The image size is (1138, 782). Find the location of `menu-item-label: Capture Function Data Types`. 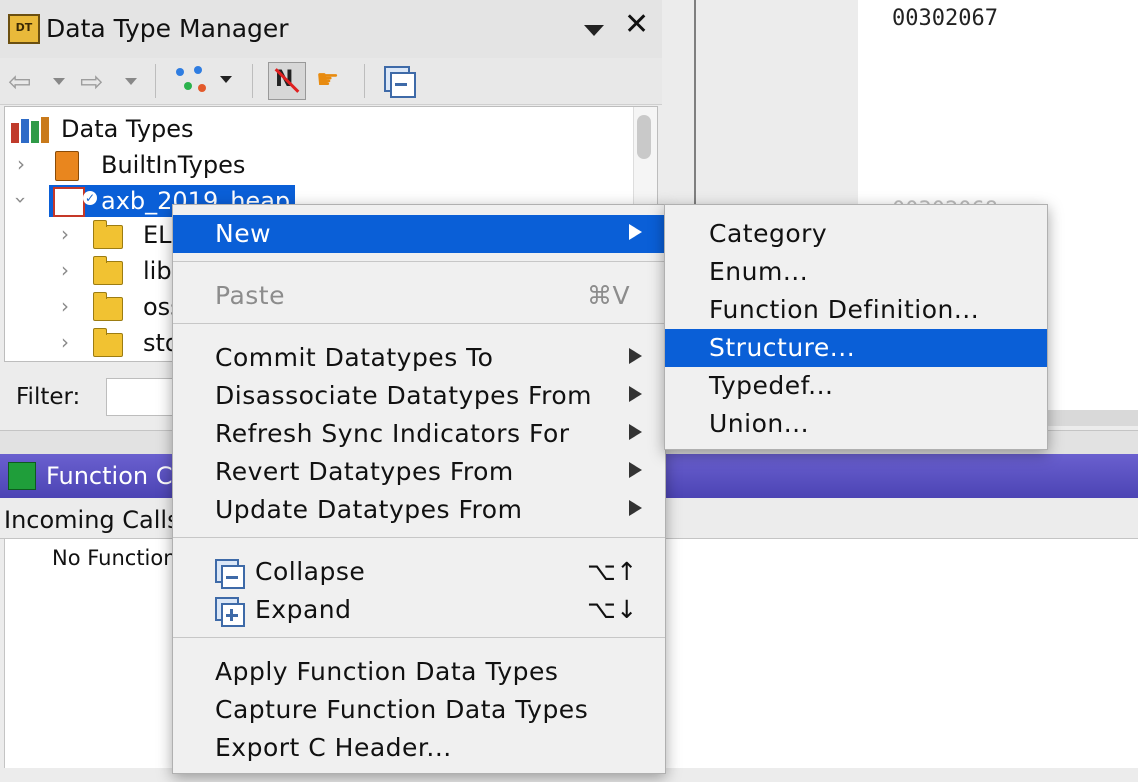

menu-item-label: Capture Function Data Types is located at coordinates (402, 709).